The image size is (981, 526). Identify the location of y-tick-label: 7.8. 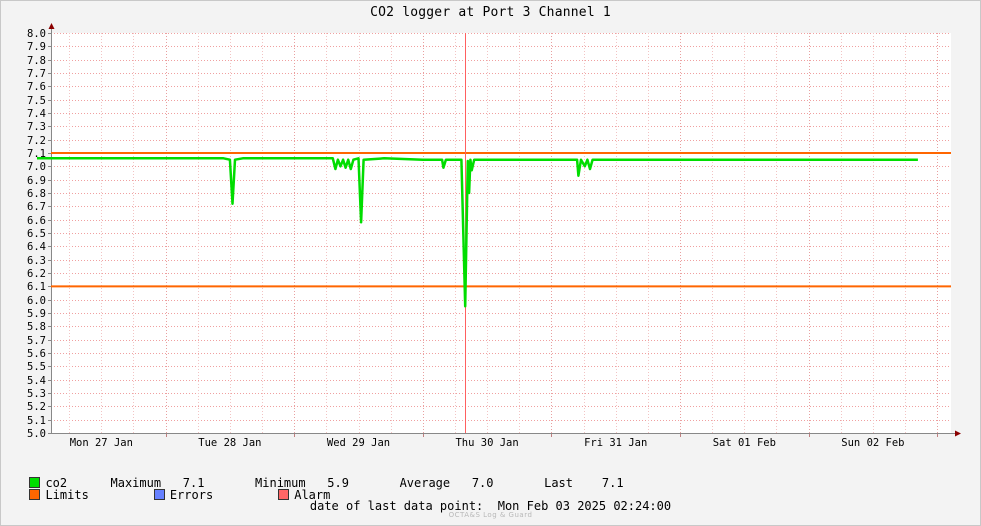
(36, 61).